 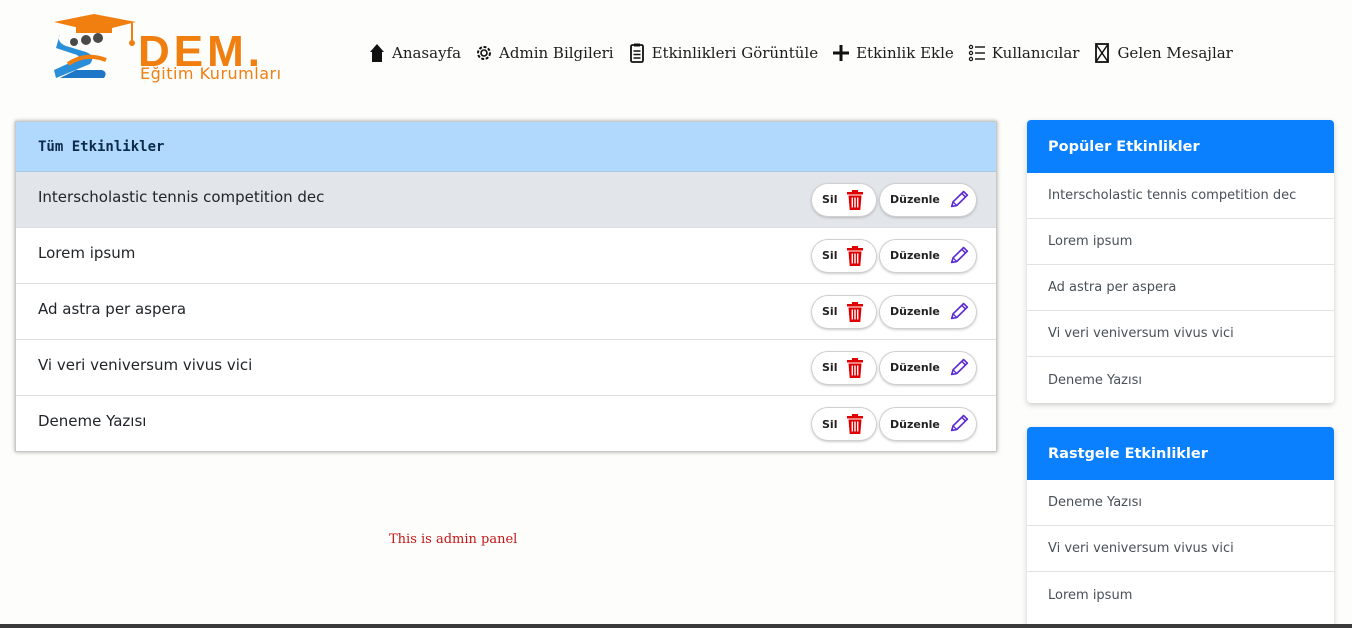 I want to click on nav-item-anasayfa: Anasayfa, so click(x=414, y=53).